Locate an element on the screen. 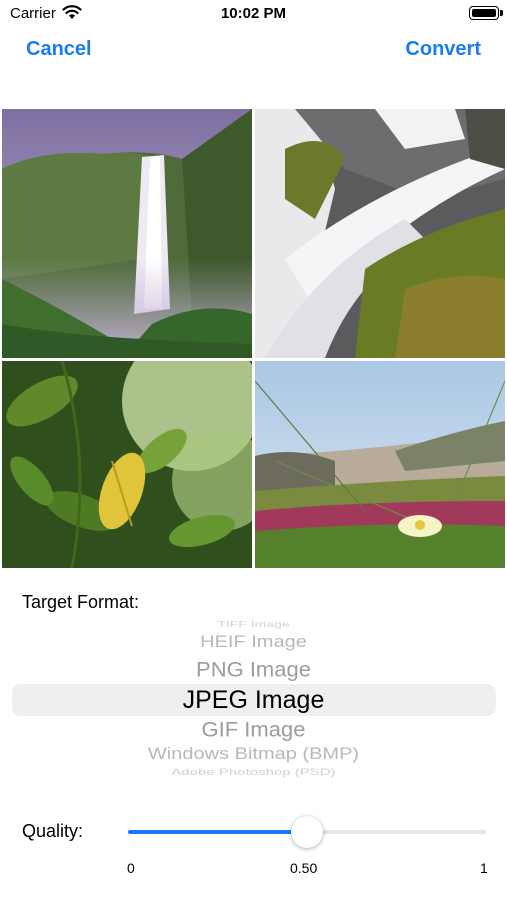 This screenshot has height=900, width=507. navigation-bar: Cancel Convert is located at coordinates (253, 53).